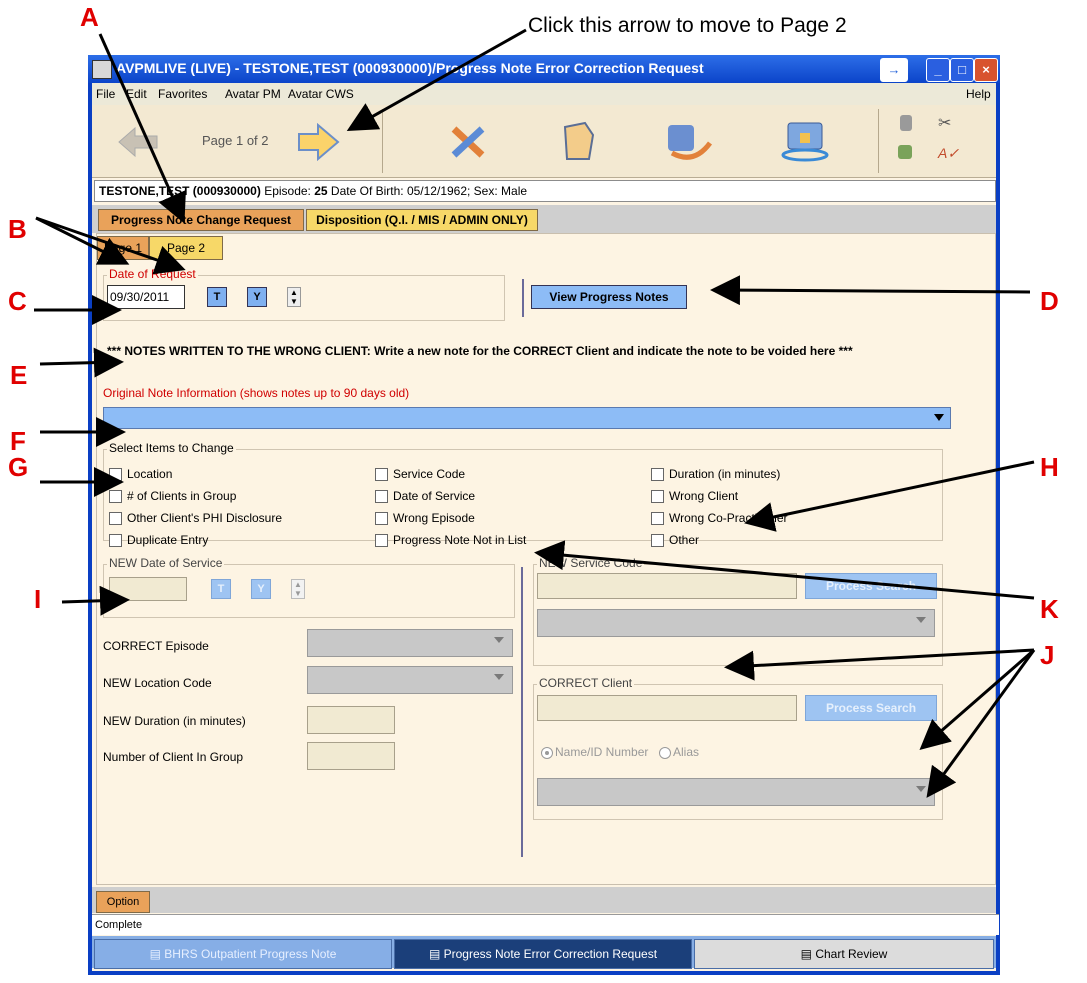 This screenshot has width=1087, height=983. Describe the element at coordinates (351, 720) in the screenshot. I see `new-duration-input` at that location.